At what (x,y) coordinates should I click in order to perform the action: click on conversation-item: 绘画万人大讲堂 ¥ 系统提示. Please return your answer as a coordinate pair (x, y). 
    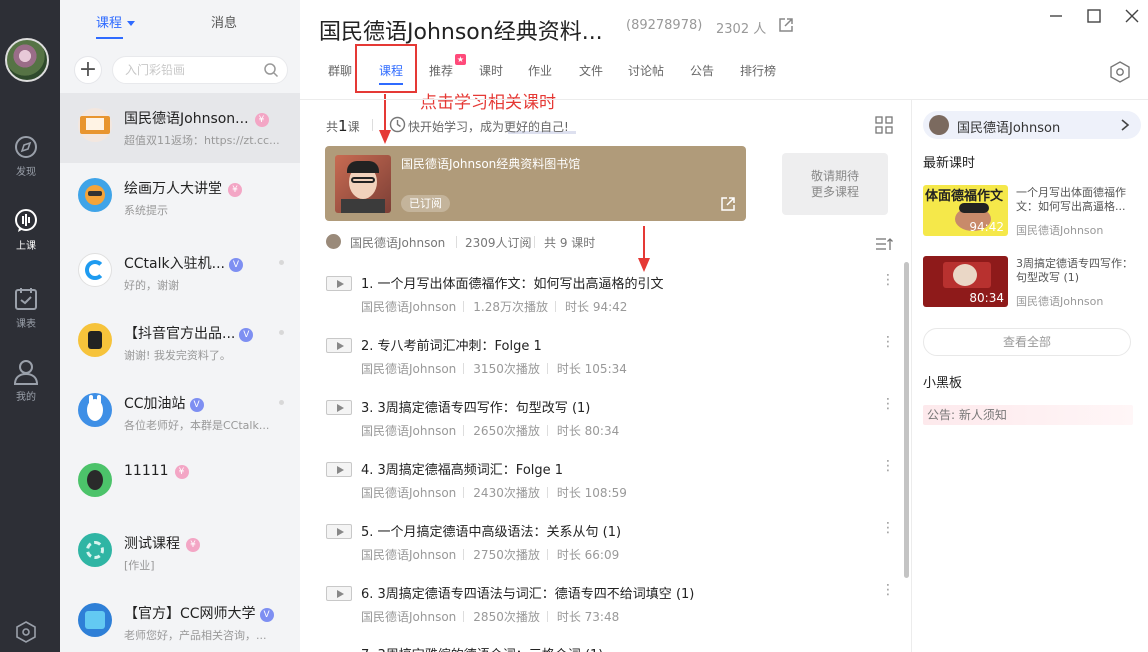
    Looking at the image, I should click on (180, 198).